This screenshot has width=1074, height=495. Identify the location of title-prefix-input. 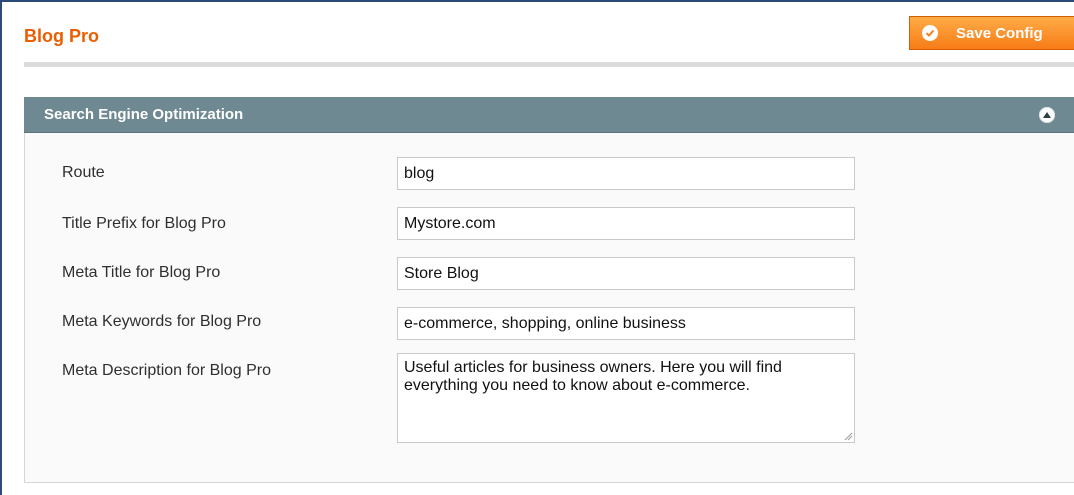
(626, 223).